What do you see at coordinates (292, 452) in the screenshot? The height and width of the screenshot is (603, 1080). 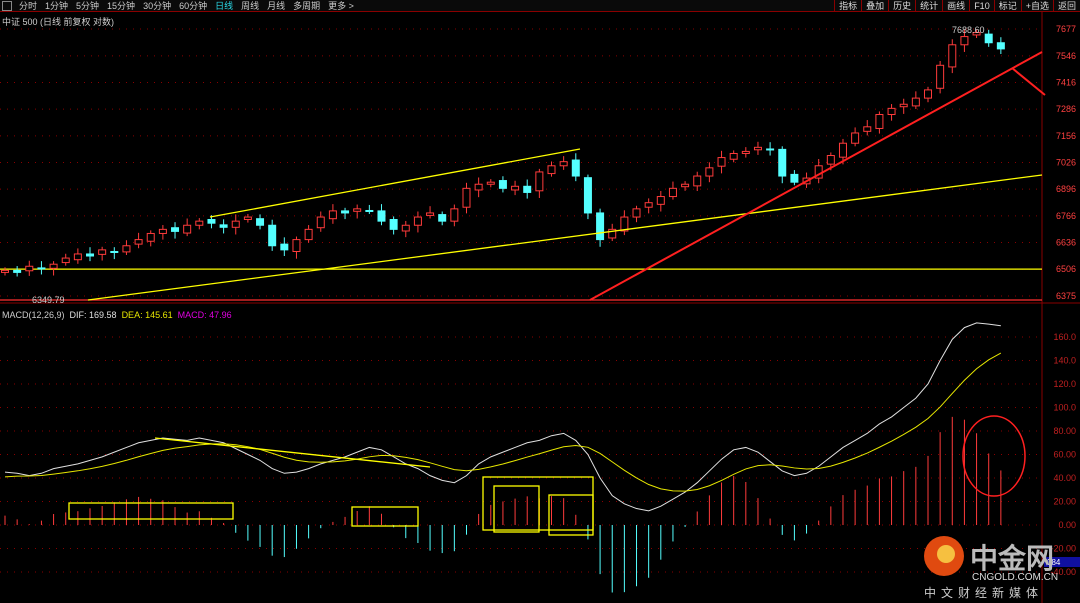 I see `macd-divergence-arrow` at bounding box center [292, 452].